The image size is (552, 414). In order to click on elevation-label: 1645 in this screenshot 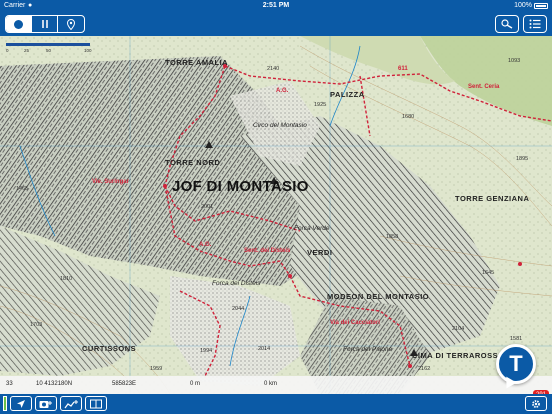, I will do `click(488, 273)`.